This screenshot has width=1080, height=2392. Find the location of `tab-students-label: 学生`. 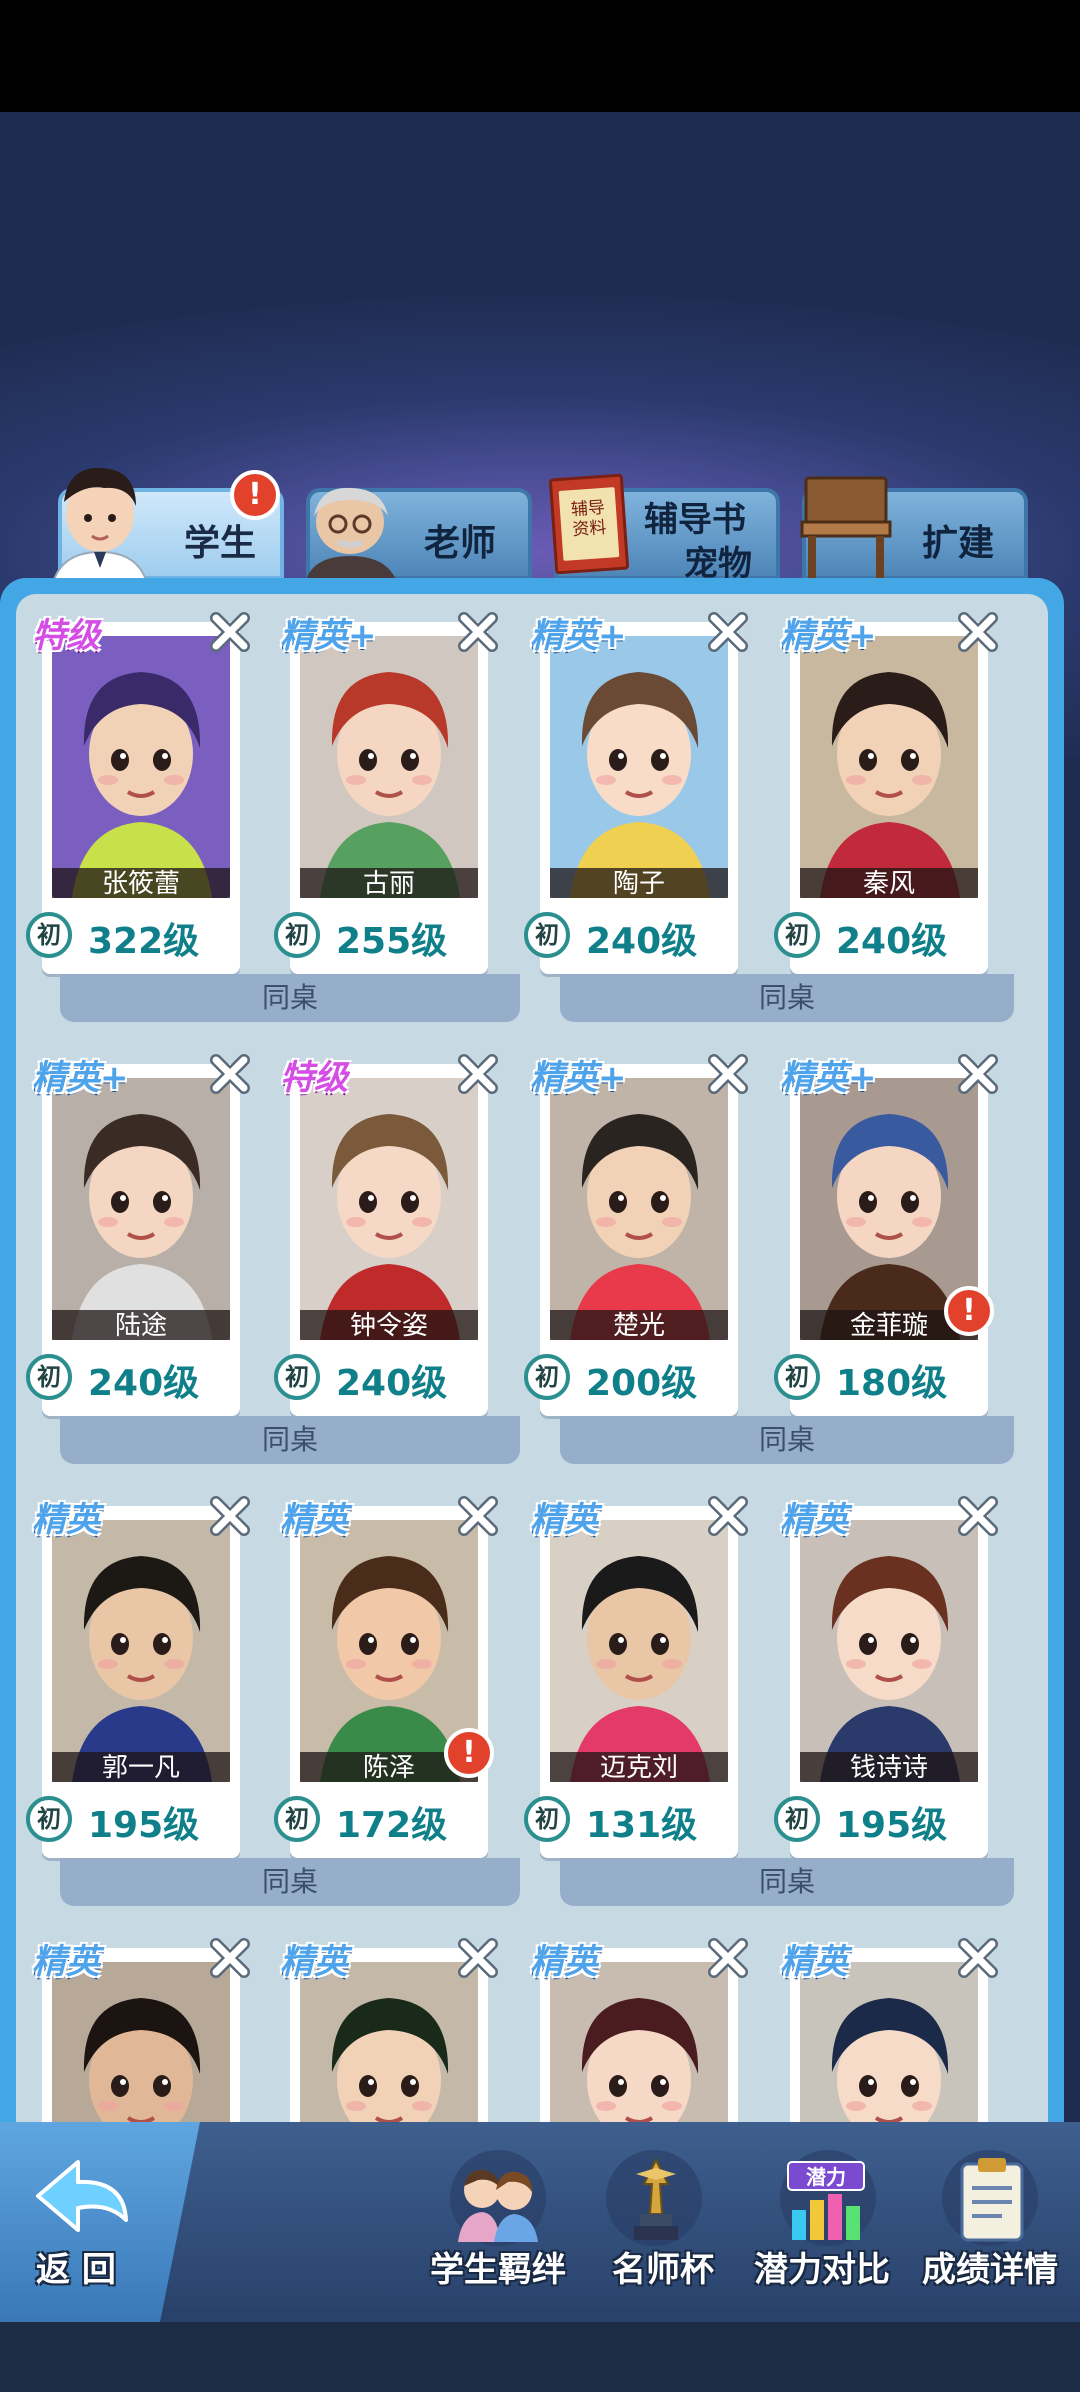

tab-students-label: 学生 is located at coordinates (220, 543).